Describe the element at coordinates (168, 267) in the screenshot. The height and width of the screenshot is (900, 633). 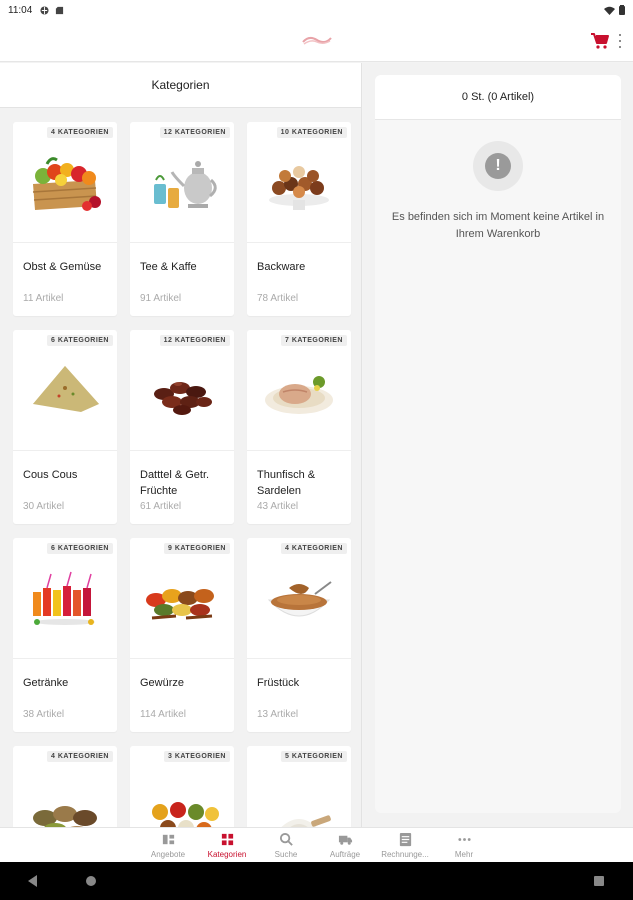
I see `category-name: Tee & Kaffe` at that location.